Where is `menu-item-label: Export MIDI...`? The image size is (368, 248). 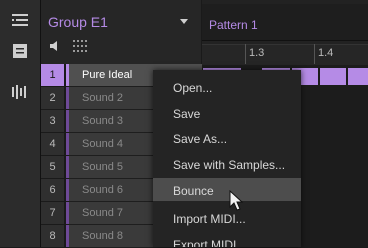 menu-item-label: Export MIDI... is located at coordinates (210, 242).